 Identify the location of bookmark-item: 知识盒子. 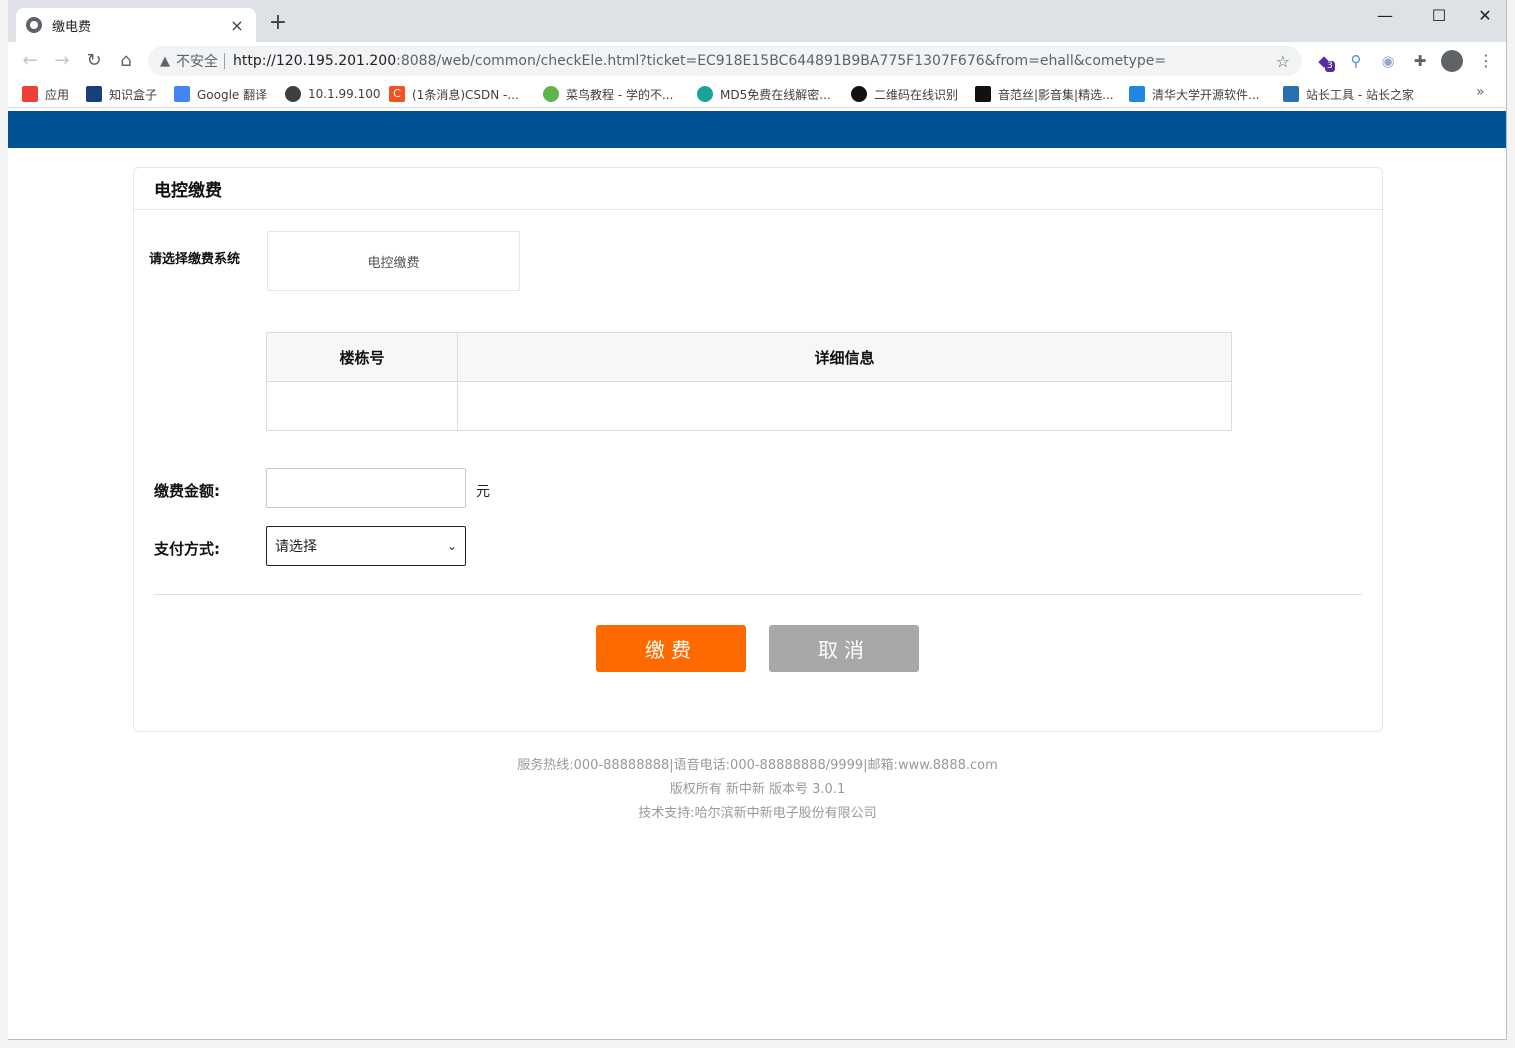
(121, 94).